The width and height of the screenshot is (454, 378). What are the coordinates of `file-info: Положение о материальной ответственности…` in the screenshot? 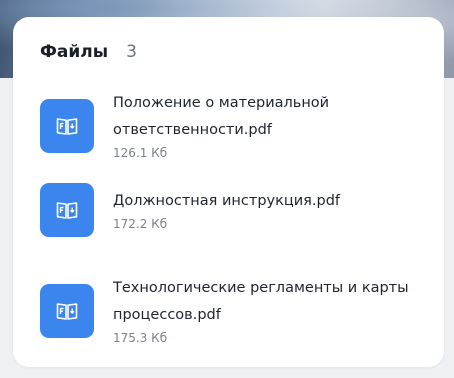 It's located at (273, 125).